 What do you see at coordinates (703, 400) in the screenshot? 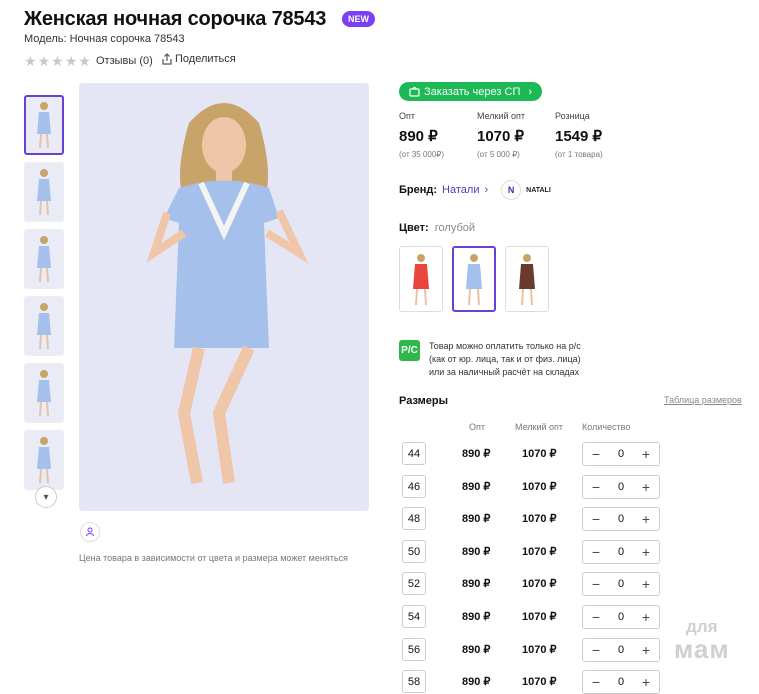
I see `size-table-link: Таблица размеров` at bounding box center [703, 400].